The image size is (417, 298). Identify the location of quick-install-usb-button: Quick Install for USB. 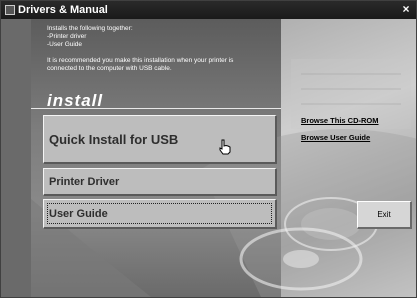
(160, 139).